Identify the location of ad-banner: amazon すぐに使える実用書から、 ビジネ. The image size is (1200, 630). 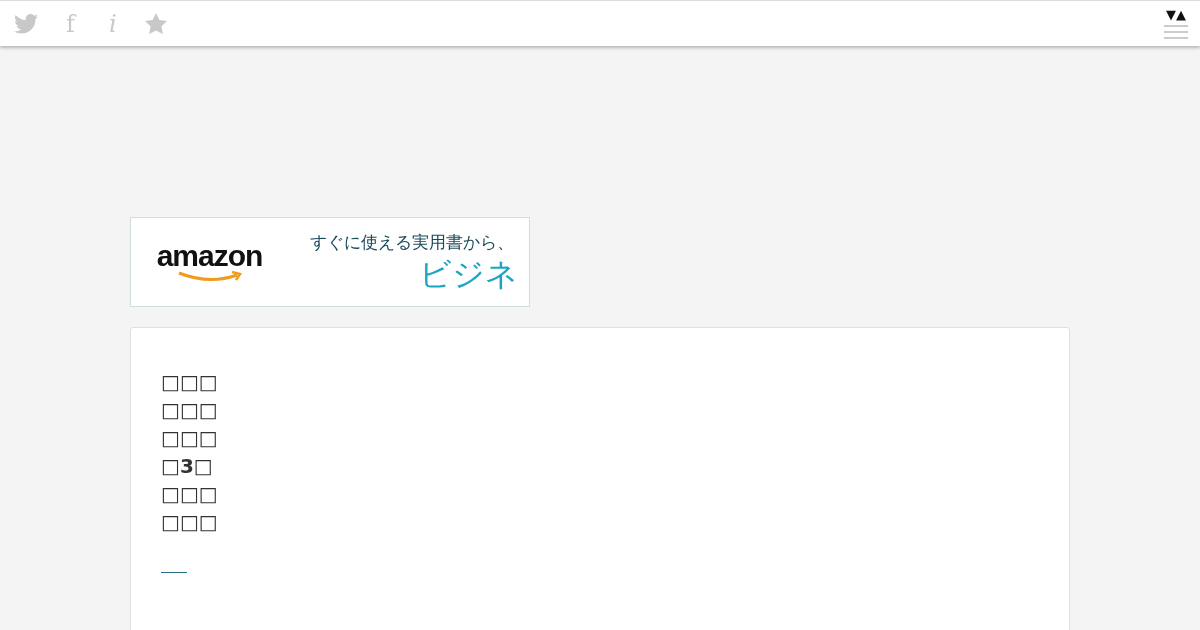
(330, 262).